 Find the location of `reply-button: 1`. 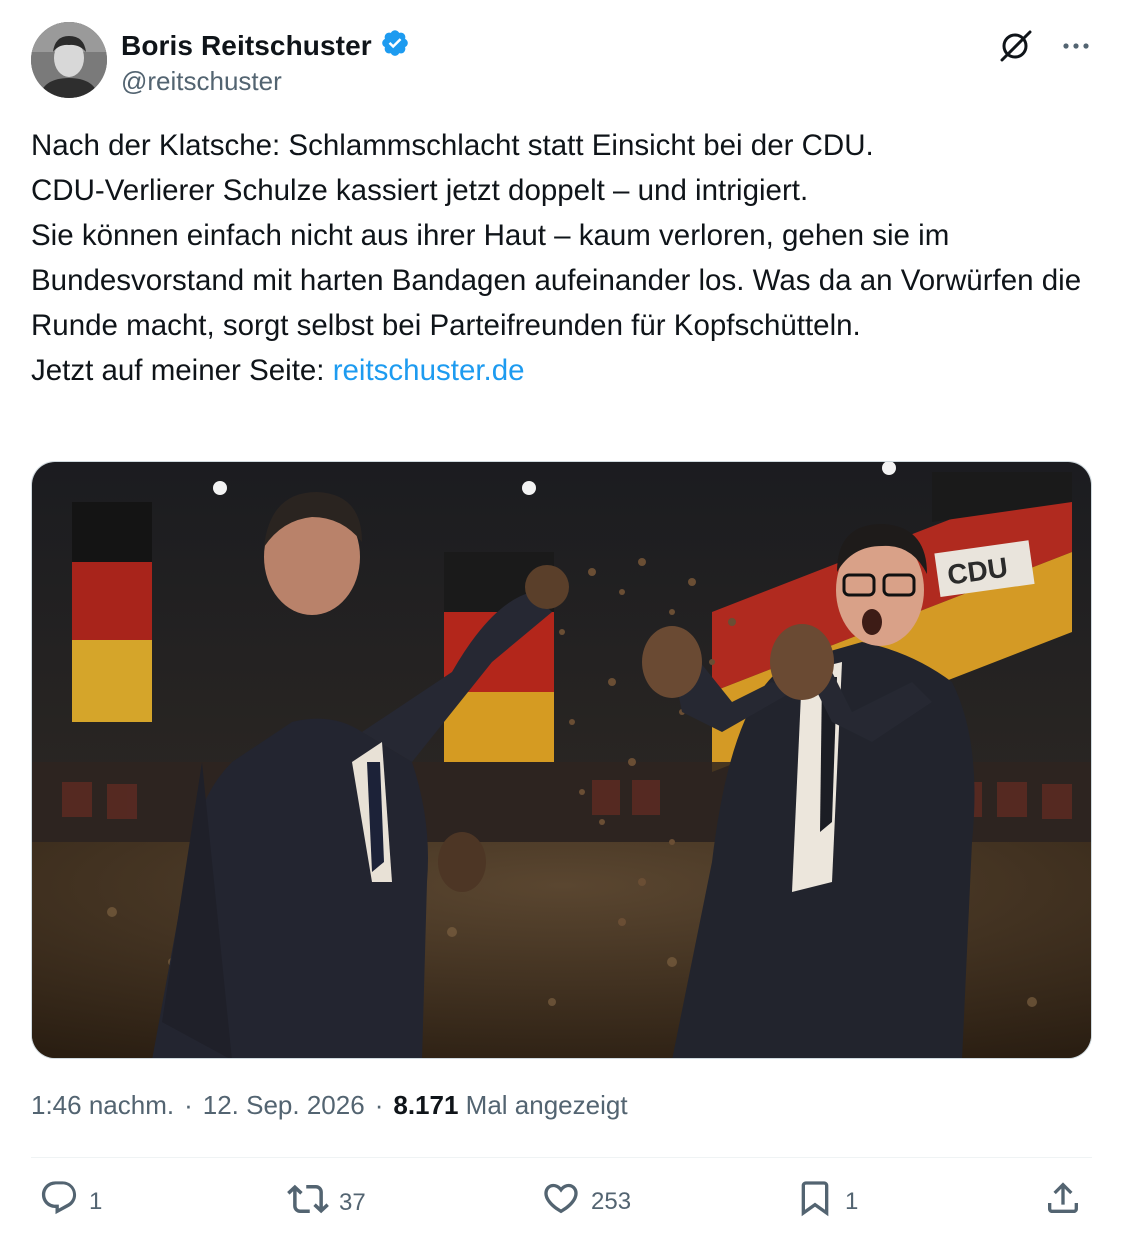

reply-button: 1 is located at coordinates (70, 1201).